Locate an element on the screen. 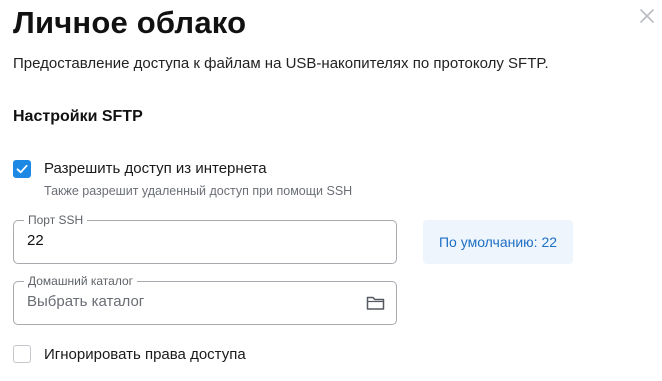 This screenshot has width=662, height=381. folder-icon is located at coordinates (375, 303).